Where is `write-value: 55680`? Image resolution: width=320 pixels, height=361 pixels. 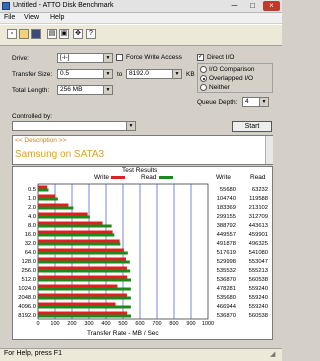
write-value: 55680 is located at coordinates (228, 190).